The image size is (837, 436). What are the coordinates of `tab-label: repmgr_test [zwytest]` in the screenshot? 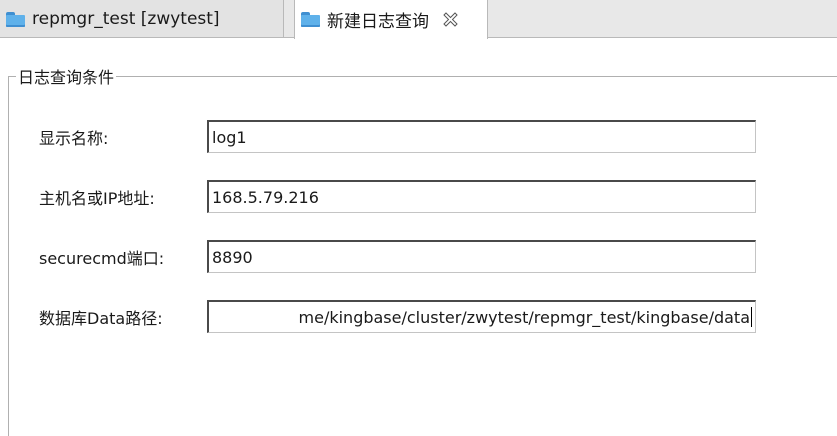 It's located at (126, 19).